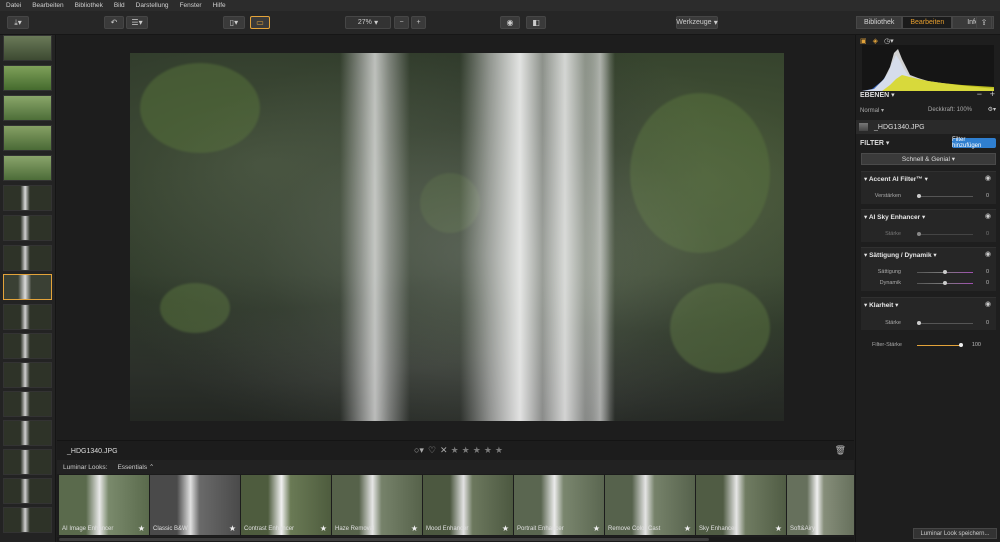 The image size is (1000, 542). What do you see at coordinates (879, 22) in the screenshot?
I see `tab-bibliothek: Bibliothek` at bounding box center [879, 22].